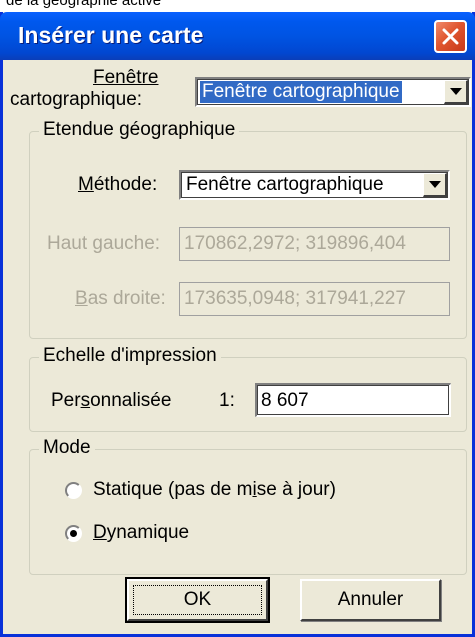 The width and height of the screenshot is (475, 637). I want to click on top-left-field: 170862,2972; 319896,404, so click(314, 244).